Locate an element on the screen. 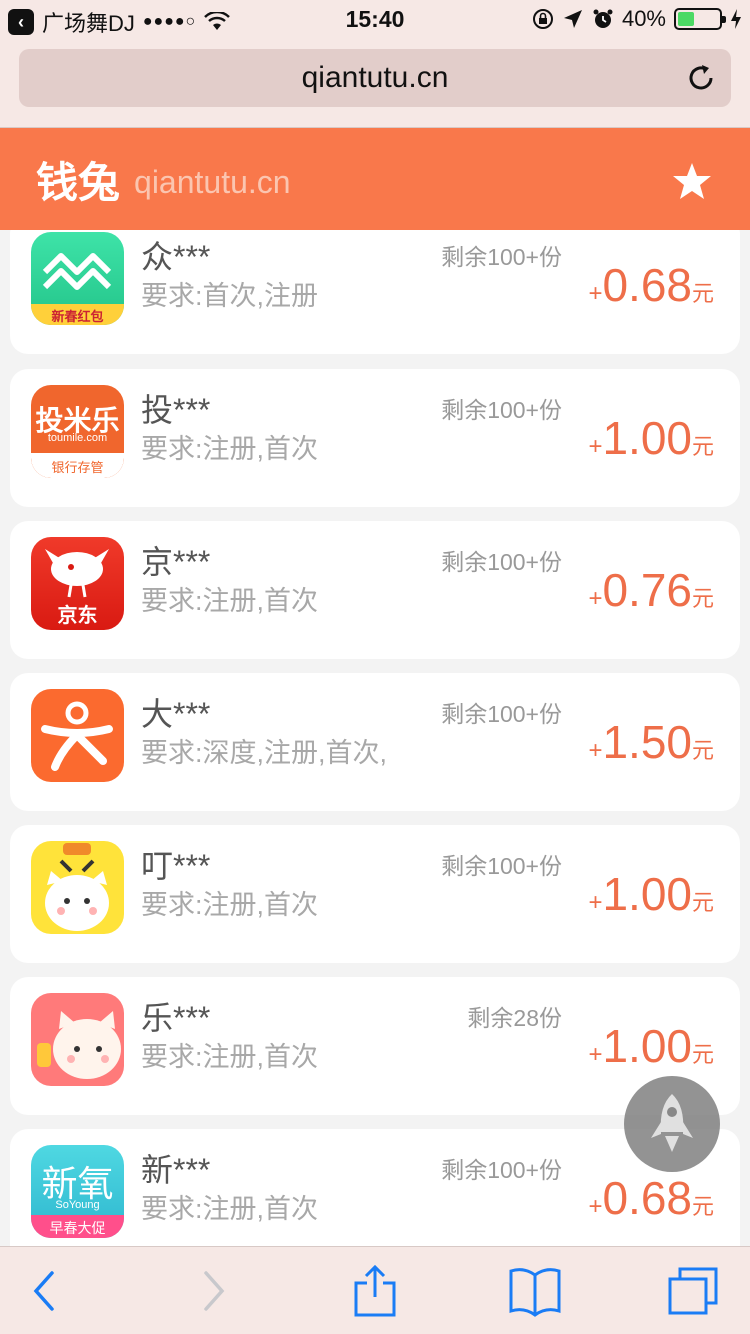  rotation-lock-icon is located at coordinates (542, 19).